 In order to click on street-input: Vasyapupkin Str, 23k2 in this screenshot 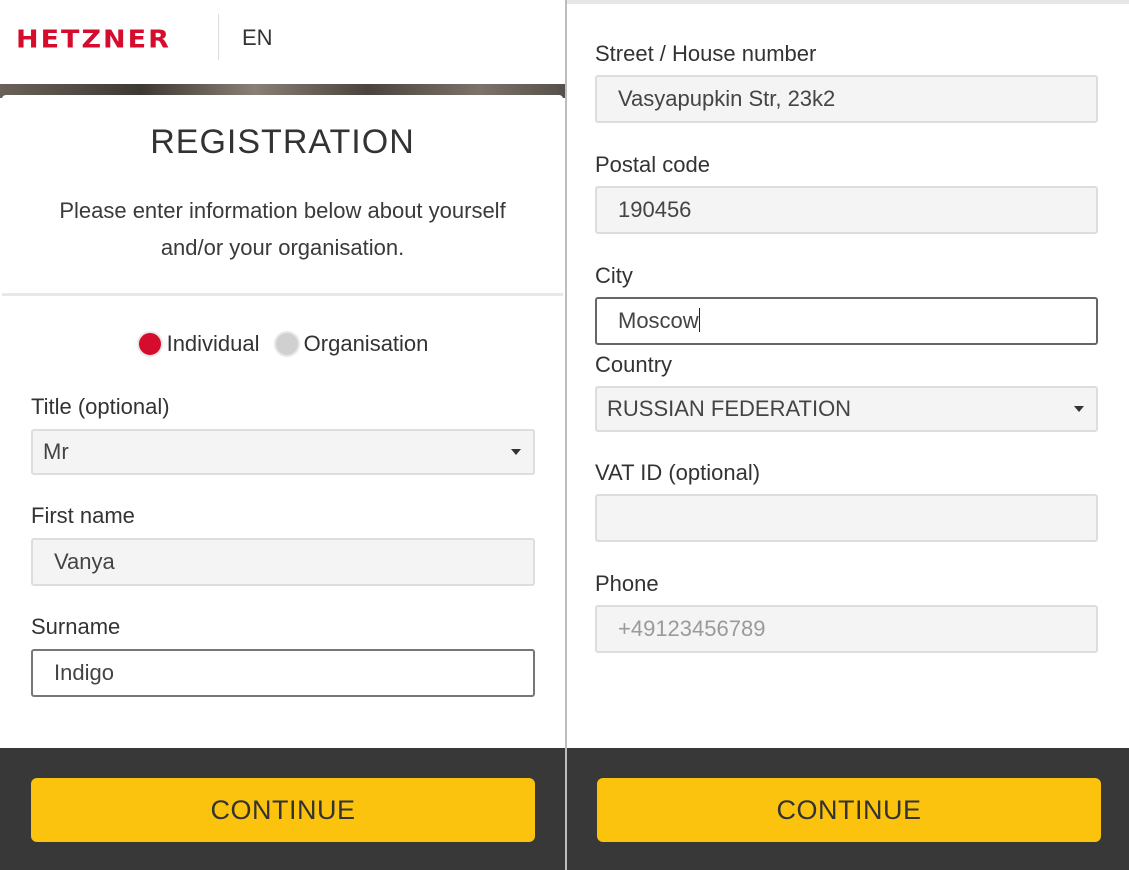, I will do `click(846, 99)`.